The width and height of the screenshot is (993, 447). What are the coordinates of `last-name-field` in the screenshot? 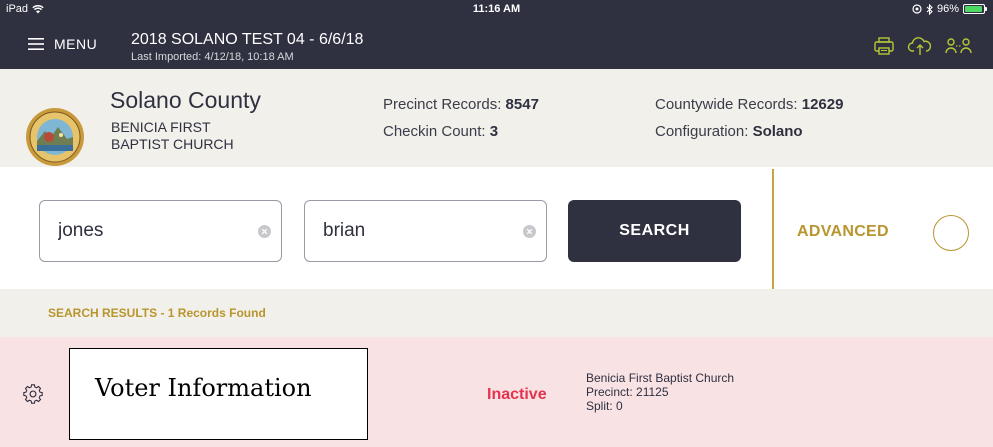 It's located at (160, 231).